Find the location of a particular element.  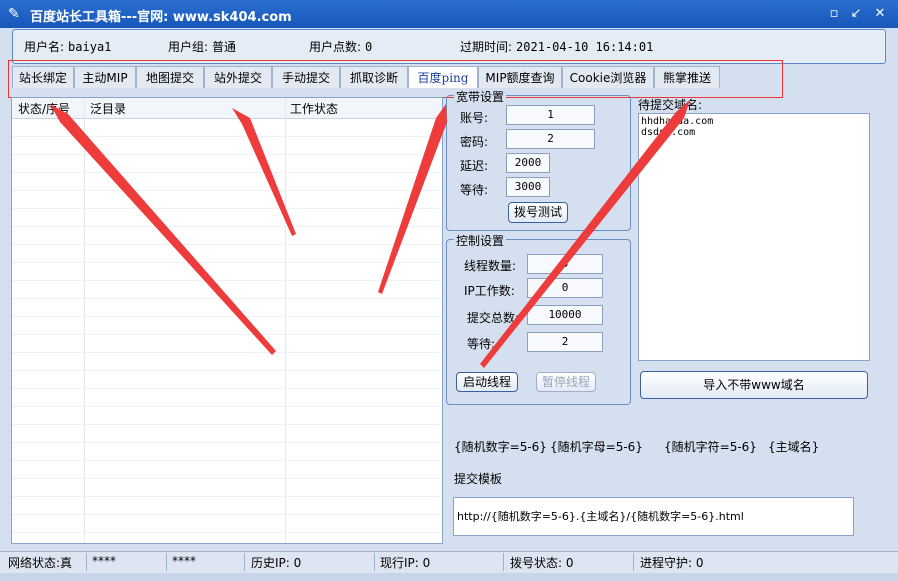

threads-field: 5 is located at coordinates (565, 264).